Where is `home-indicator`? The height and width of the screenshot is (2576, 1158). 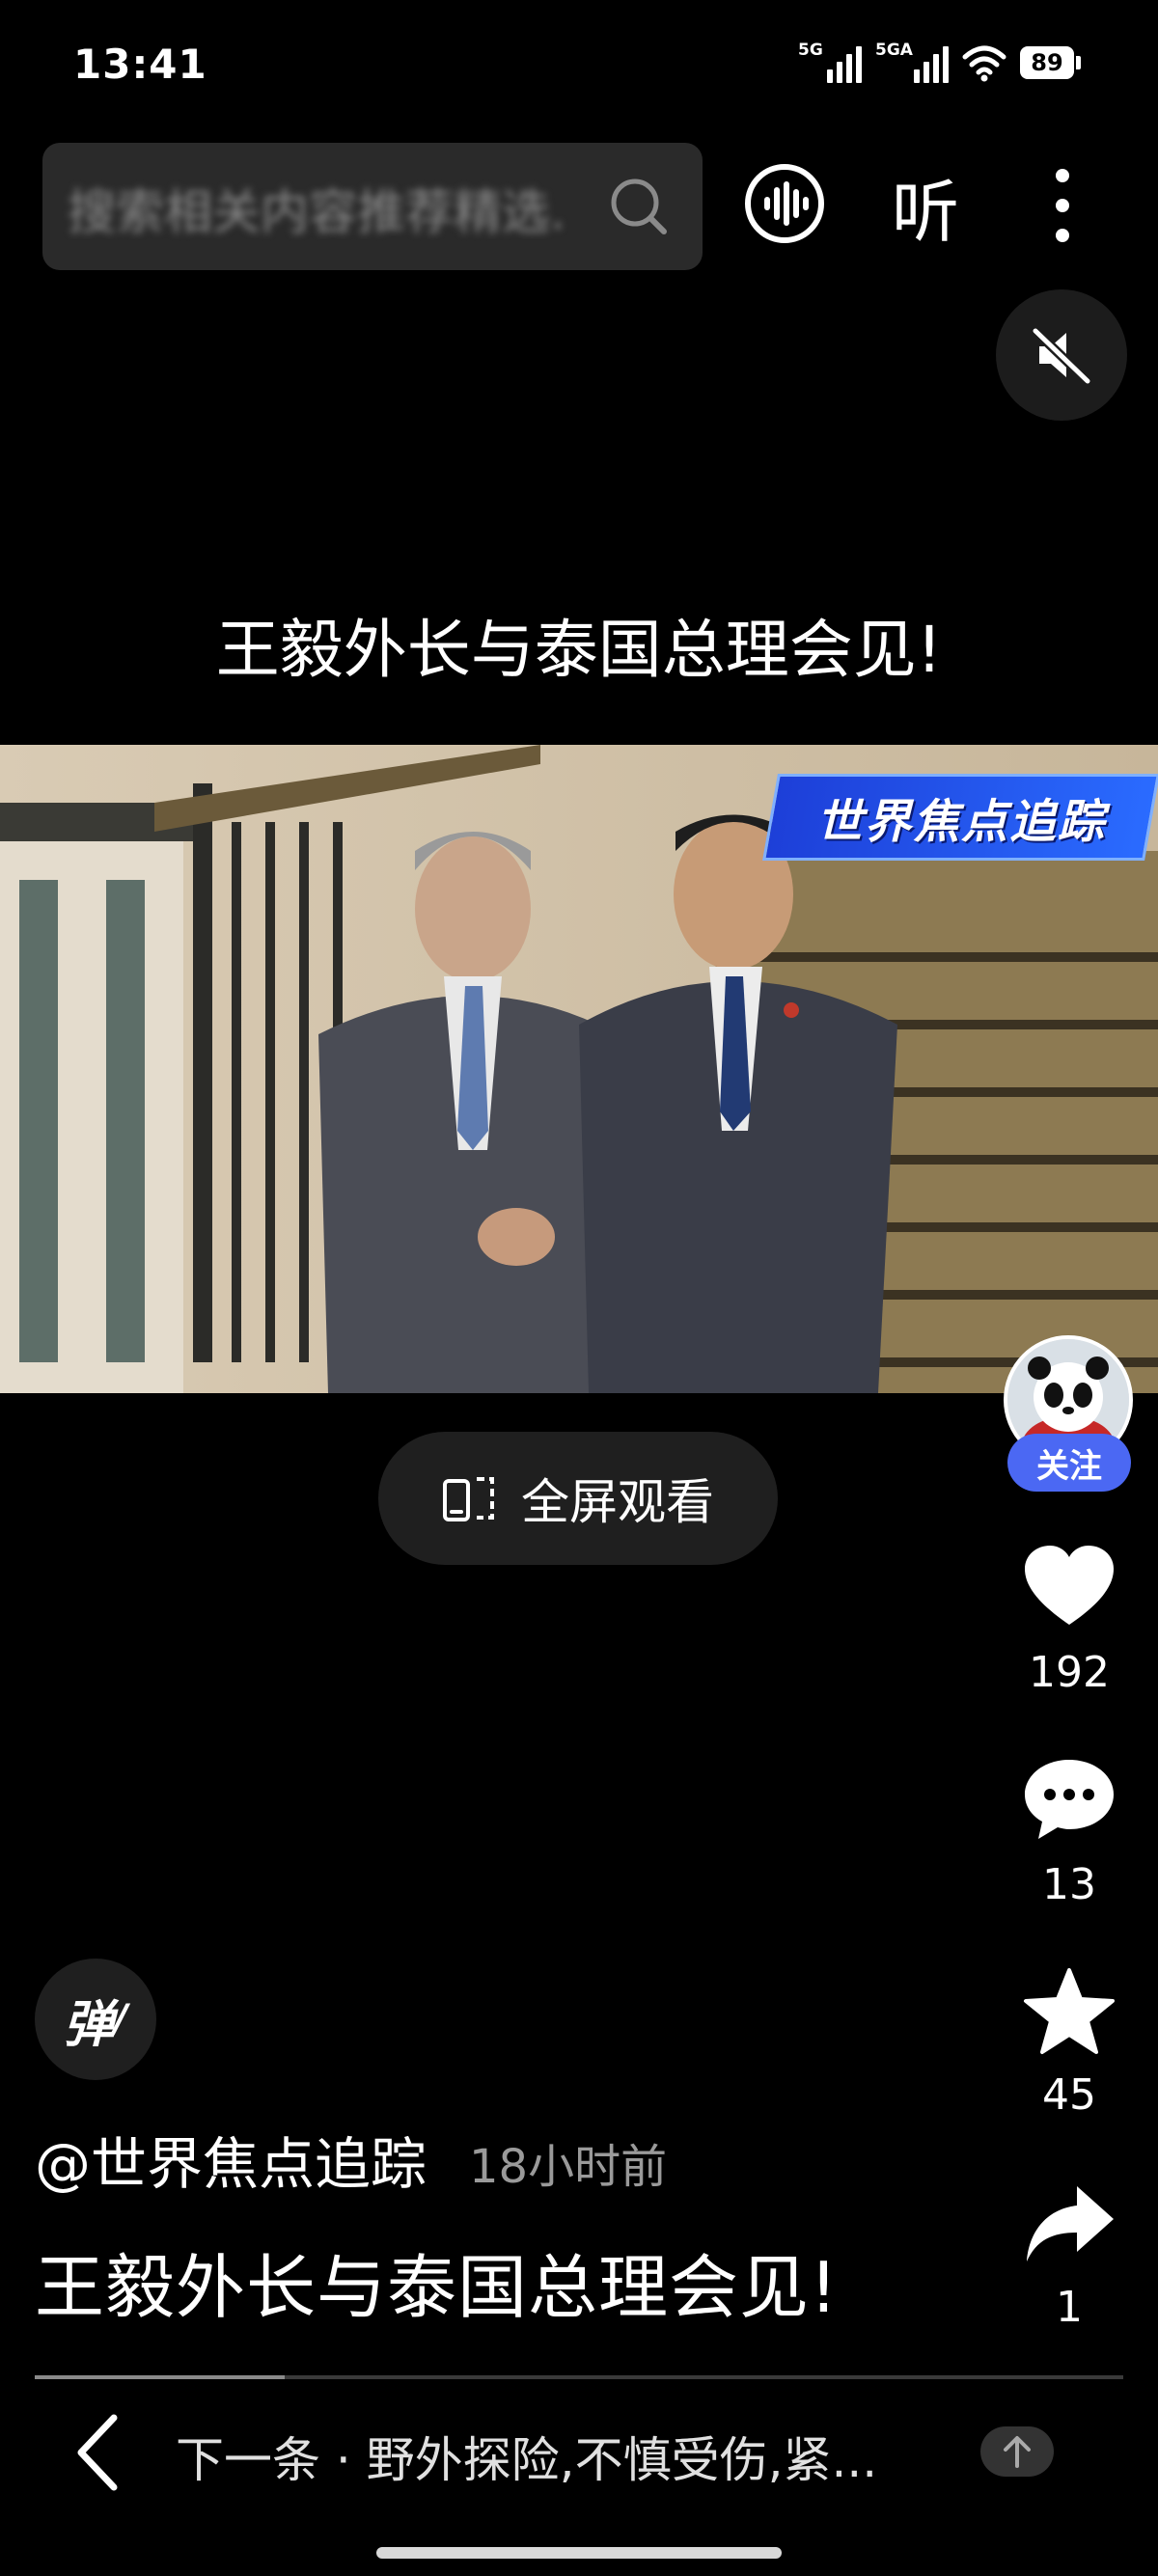 home-indicator is located at coordinates (579, 2553).